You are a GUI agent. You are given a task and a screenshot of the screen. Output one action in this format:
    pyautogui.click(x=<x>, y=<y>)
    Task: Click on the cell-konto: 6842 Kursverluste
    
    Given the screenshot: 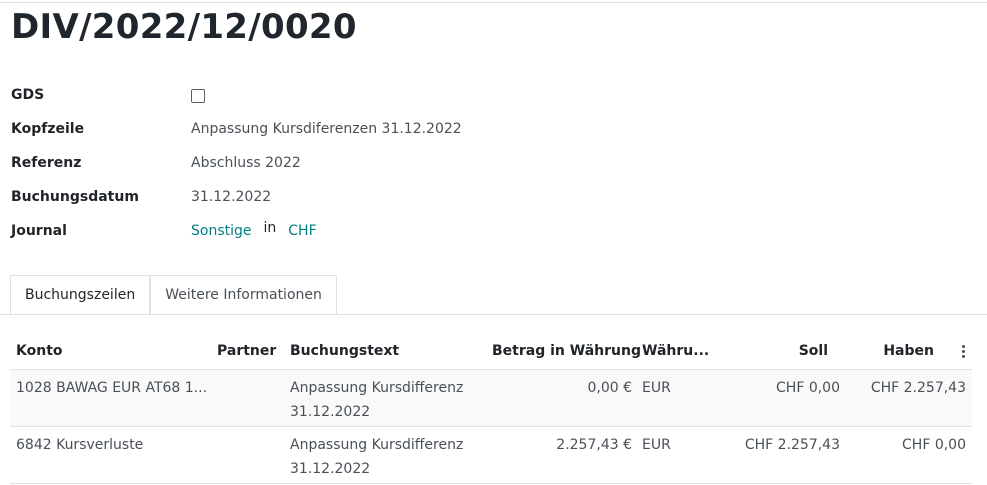 What is the action you would take?
    pyautogui.click(x=79, y=445)
    